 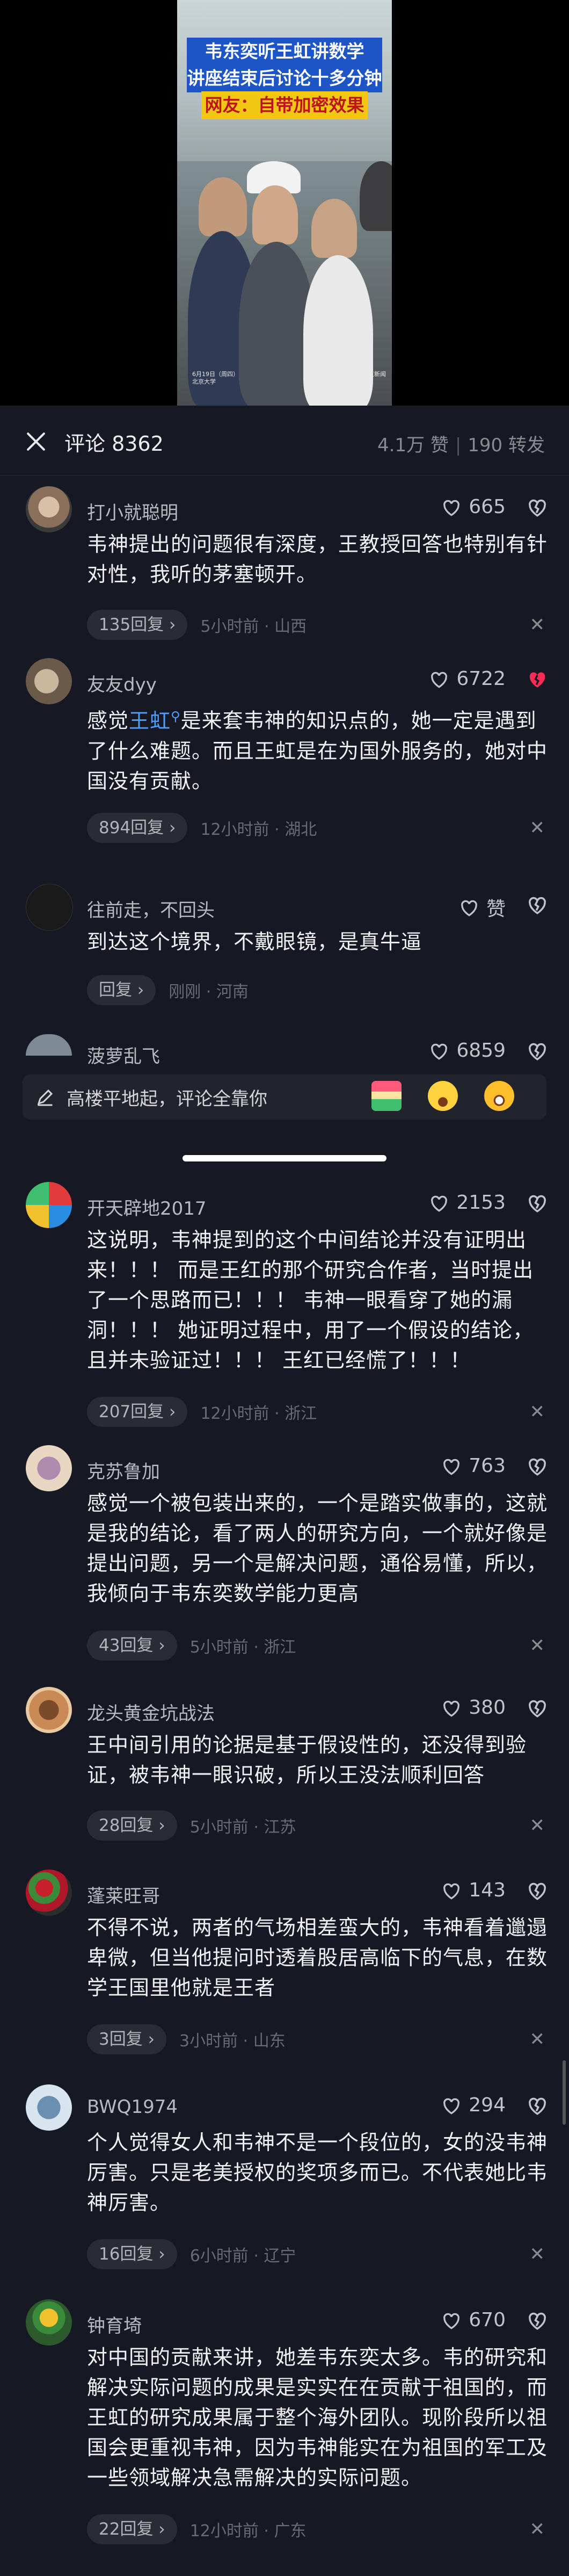 I want to click on replies-button: 207回复 ›, so click(x=138, y=1412).